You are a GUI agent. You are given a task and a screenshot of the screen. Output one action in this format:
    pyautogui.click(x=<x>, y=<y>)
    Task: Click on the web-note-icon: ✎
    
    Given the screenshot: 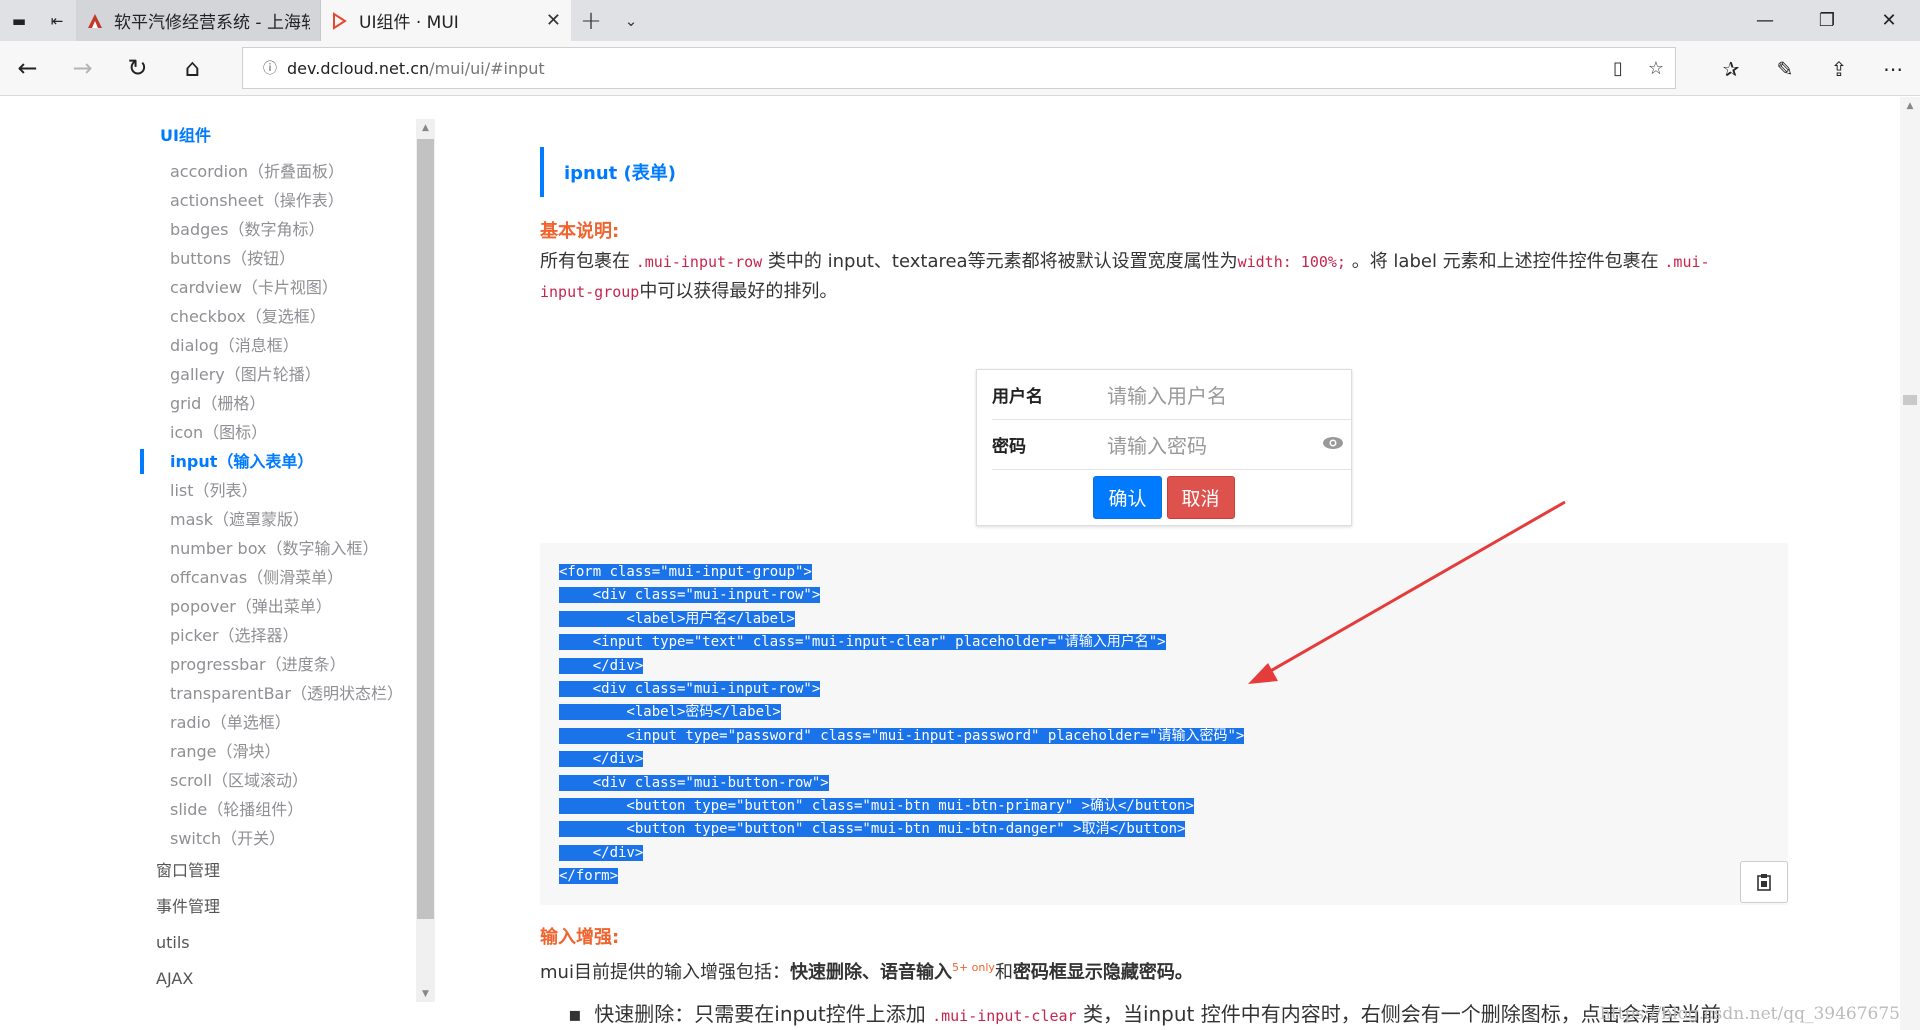 What is the action you would take?
    pyautogui.click(x=1785, y=68)
    